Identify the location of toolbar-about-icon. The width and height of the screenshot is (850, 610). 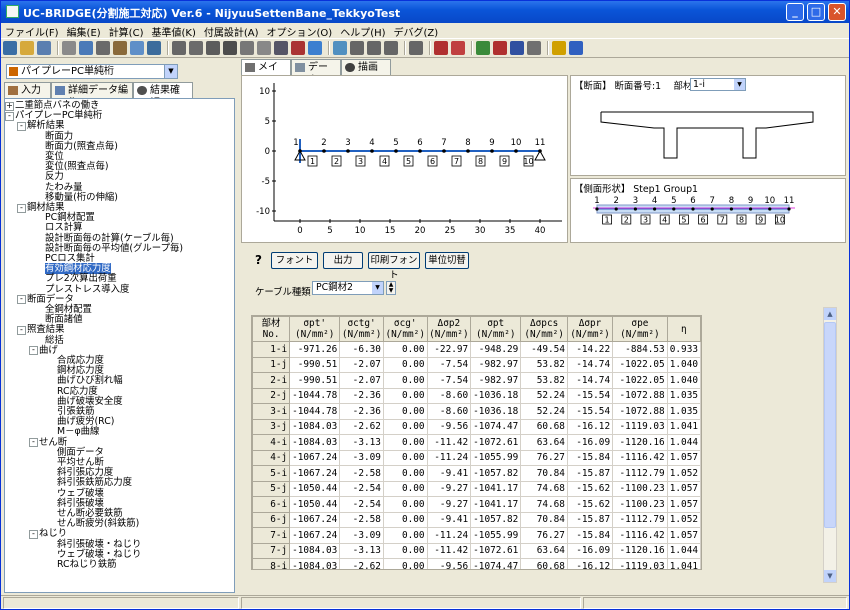
(576, 48).